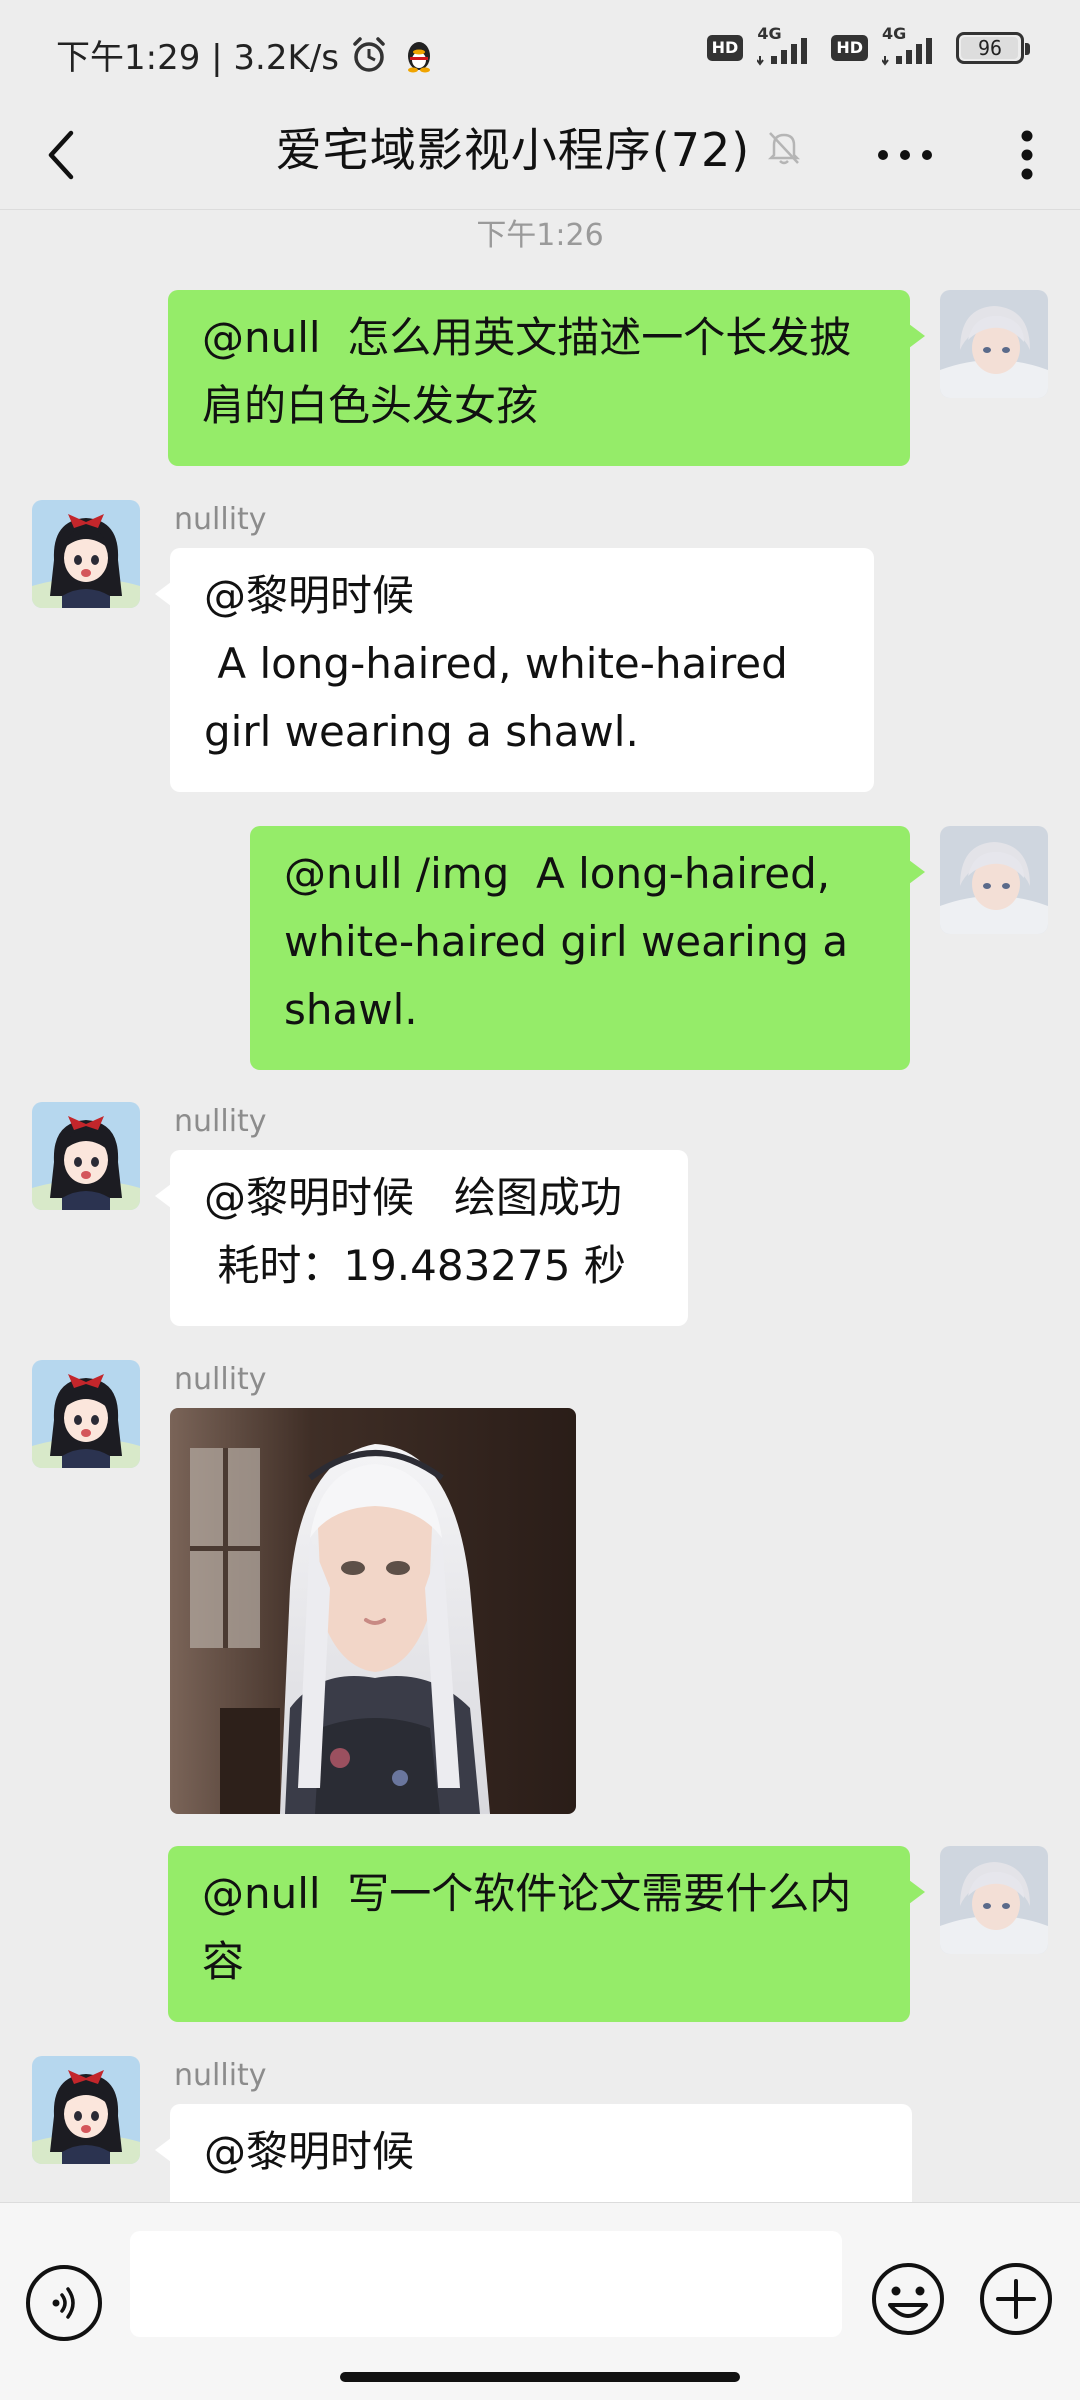 The image size is (1080, 2400). I want to click on status-bar: 下午1:29 | 3.2K/s HD 4G HD 4G 96, so click(540, 50).